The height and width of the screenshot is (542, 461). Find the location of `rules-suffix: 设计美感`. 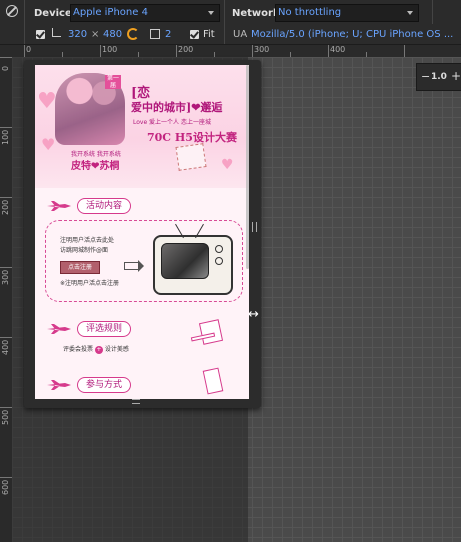

rules-suffix: 设计美感 is located at coordinates (116, 349).